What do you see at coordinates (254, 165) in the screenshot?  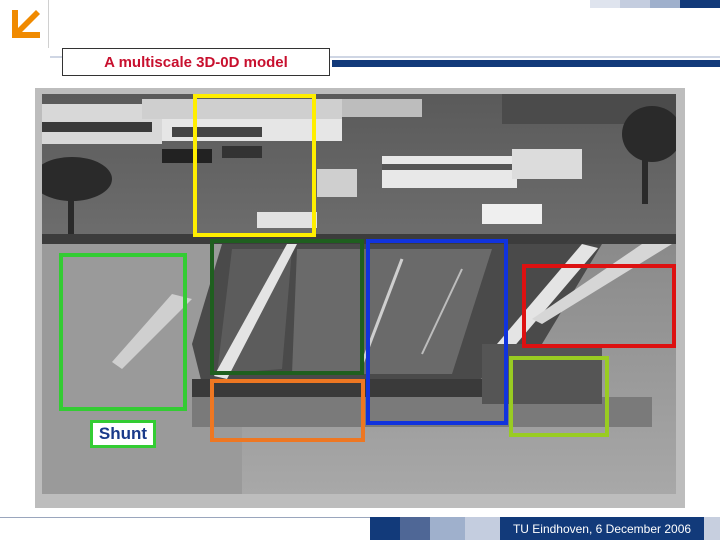 I see `region-box-yellow` at bounding box center [254, 165].